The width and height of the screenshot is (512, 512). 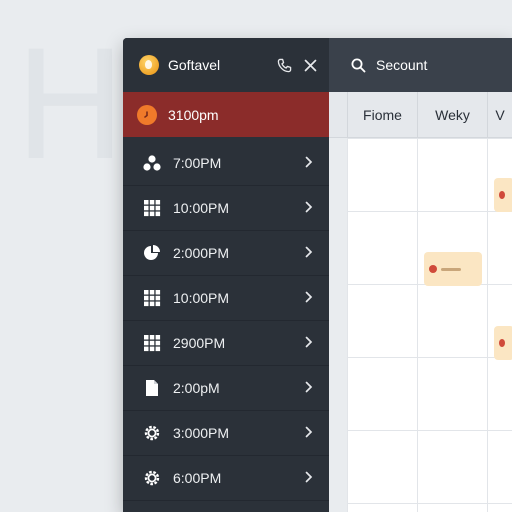 I want to click on sidebar-item-label: 2900PM, so click(x=199, y=343).